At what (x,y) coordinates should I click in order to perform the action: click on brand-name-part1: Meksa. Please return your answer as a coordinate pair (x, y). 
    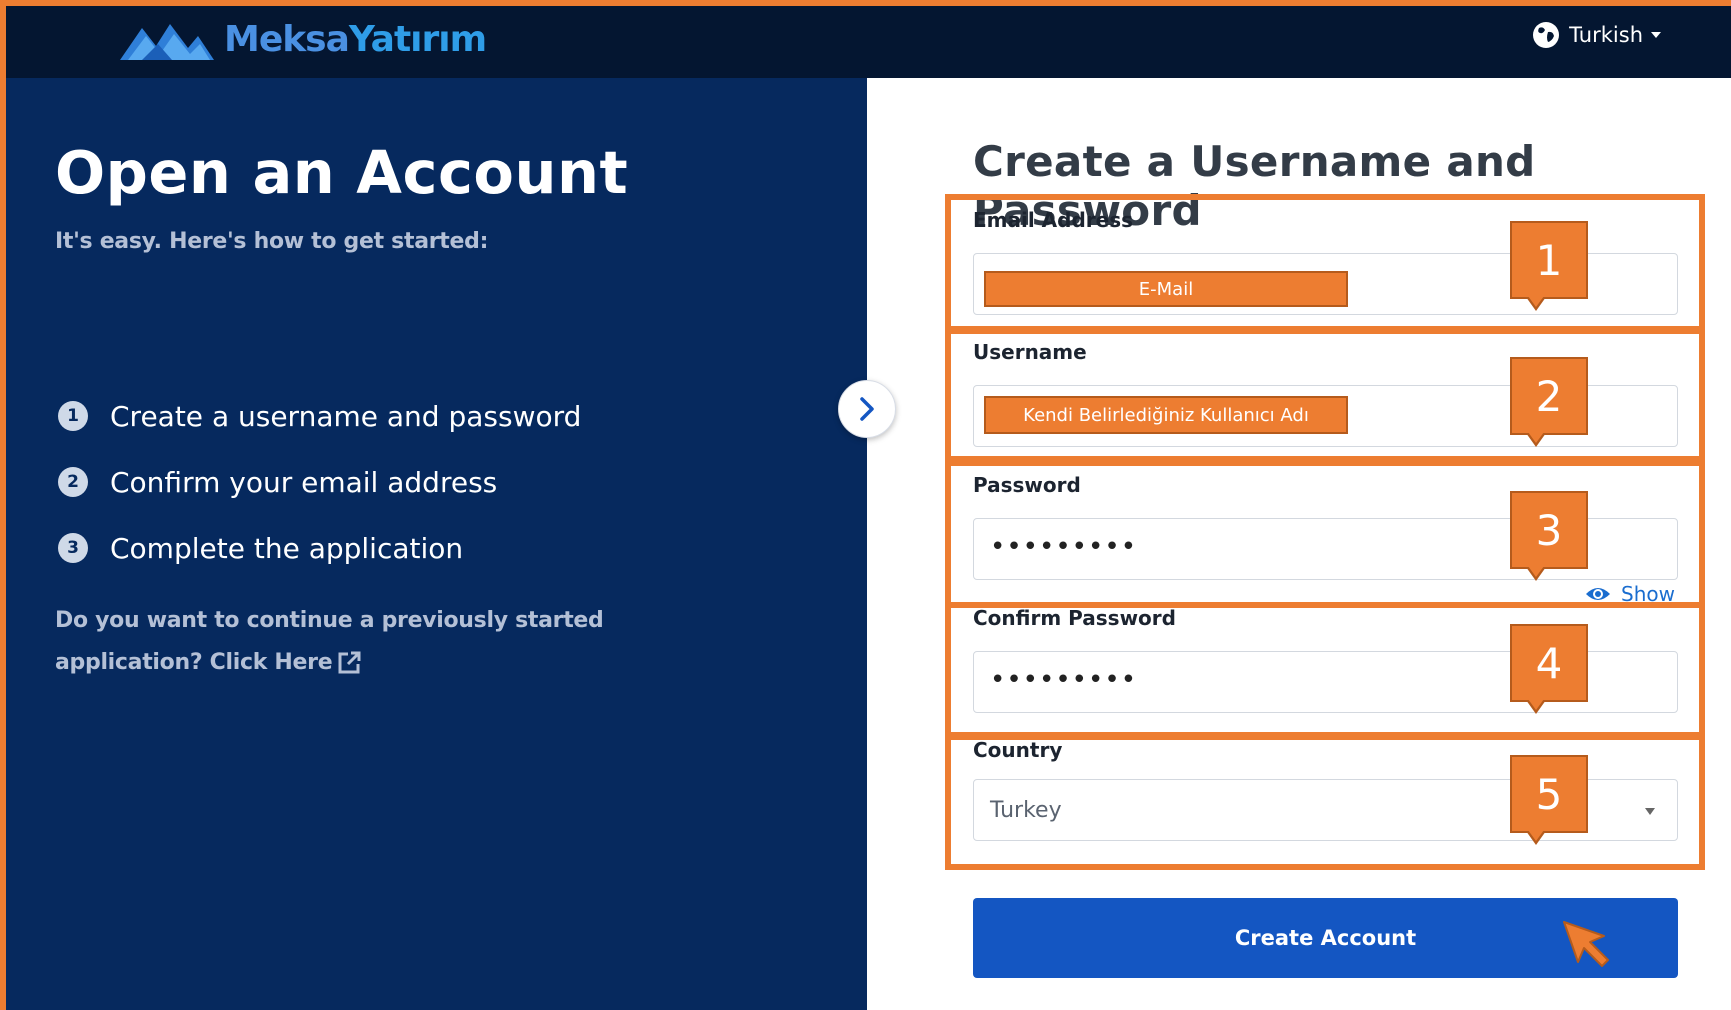
    Looking at the image, I should click on (287, 39).